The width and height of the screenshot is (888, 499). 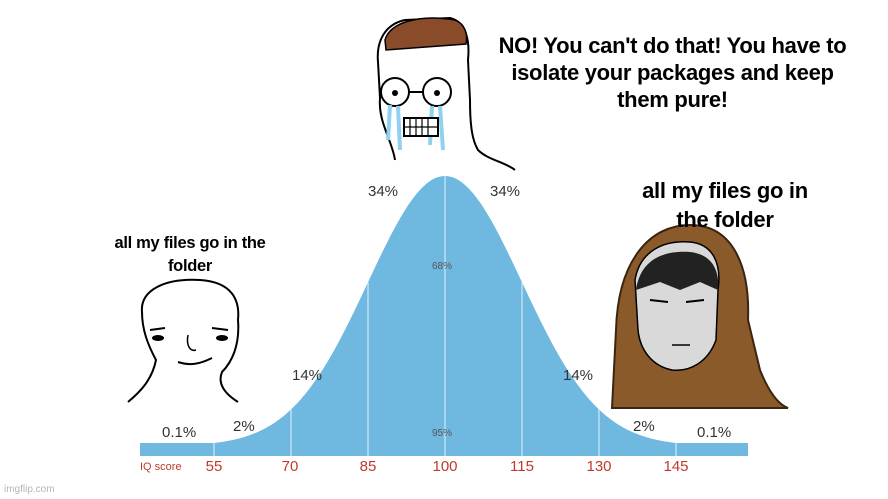 I want to click on watermark: imgflip.com, so click(x=29, y=489).